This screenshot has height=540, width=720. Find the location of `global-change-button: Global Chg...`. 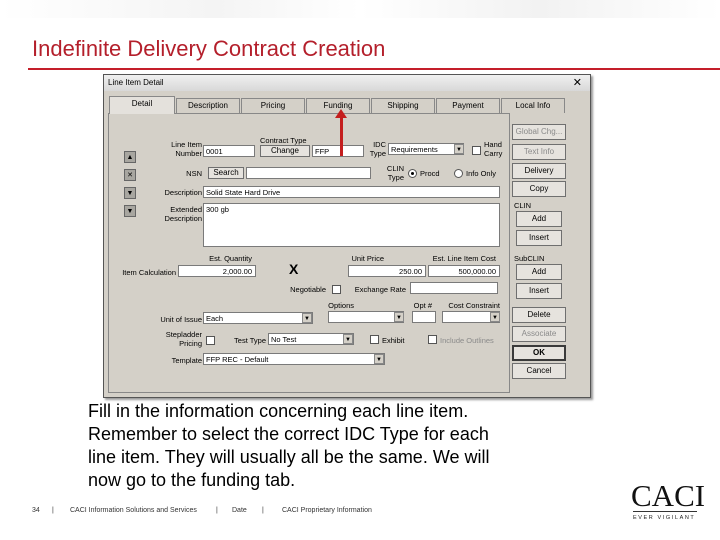

global-change-button: Global Chg... is located at coordinates (539, 132).